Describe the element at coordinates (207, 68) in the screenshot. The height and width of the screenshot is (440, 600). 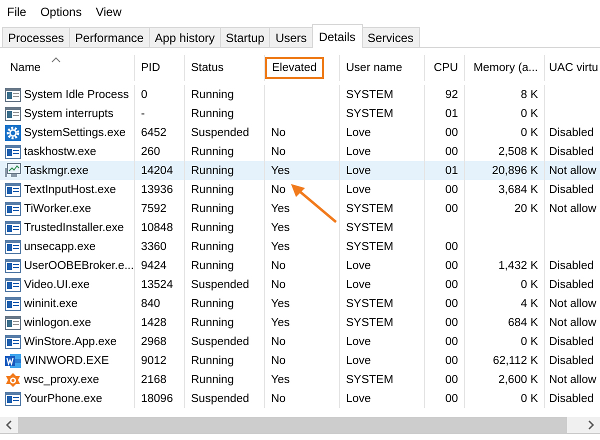
I see `column-header: Status` at that location.